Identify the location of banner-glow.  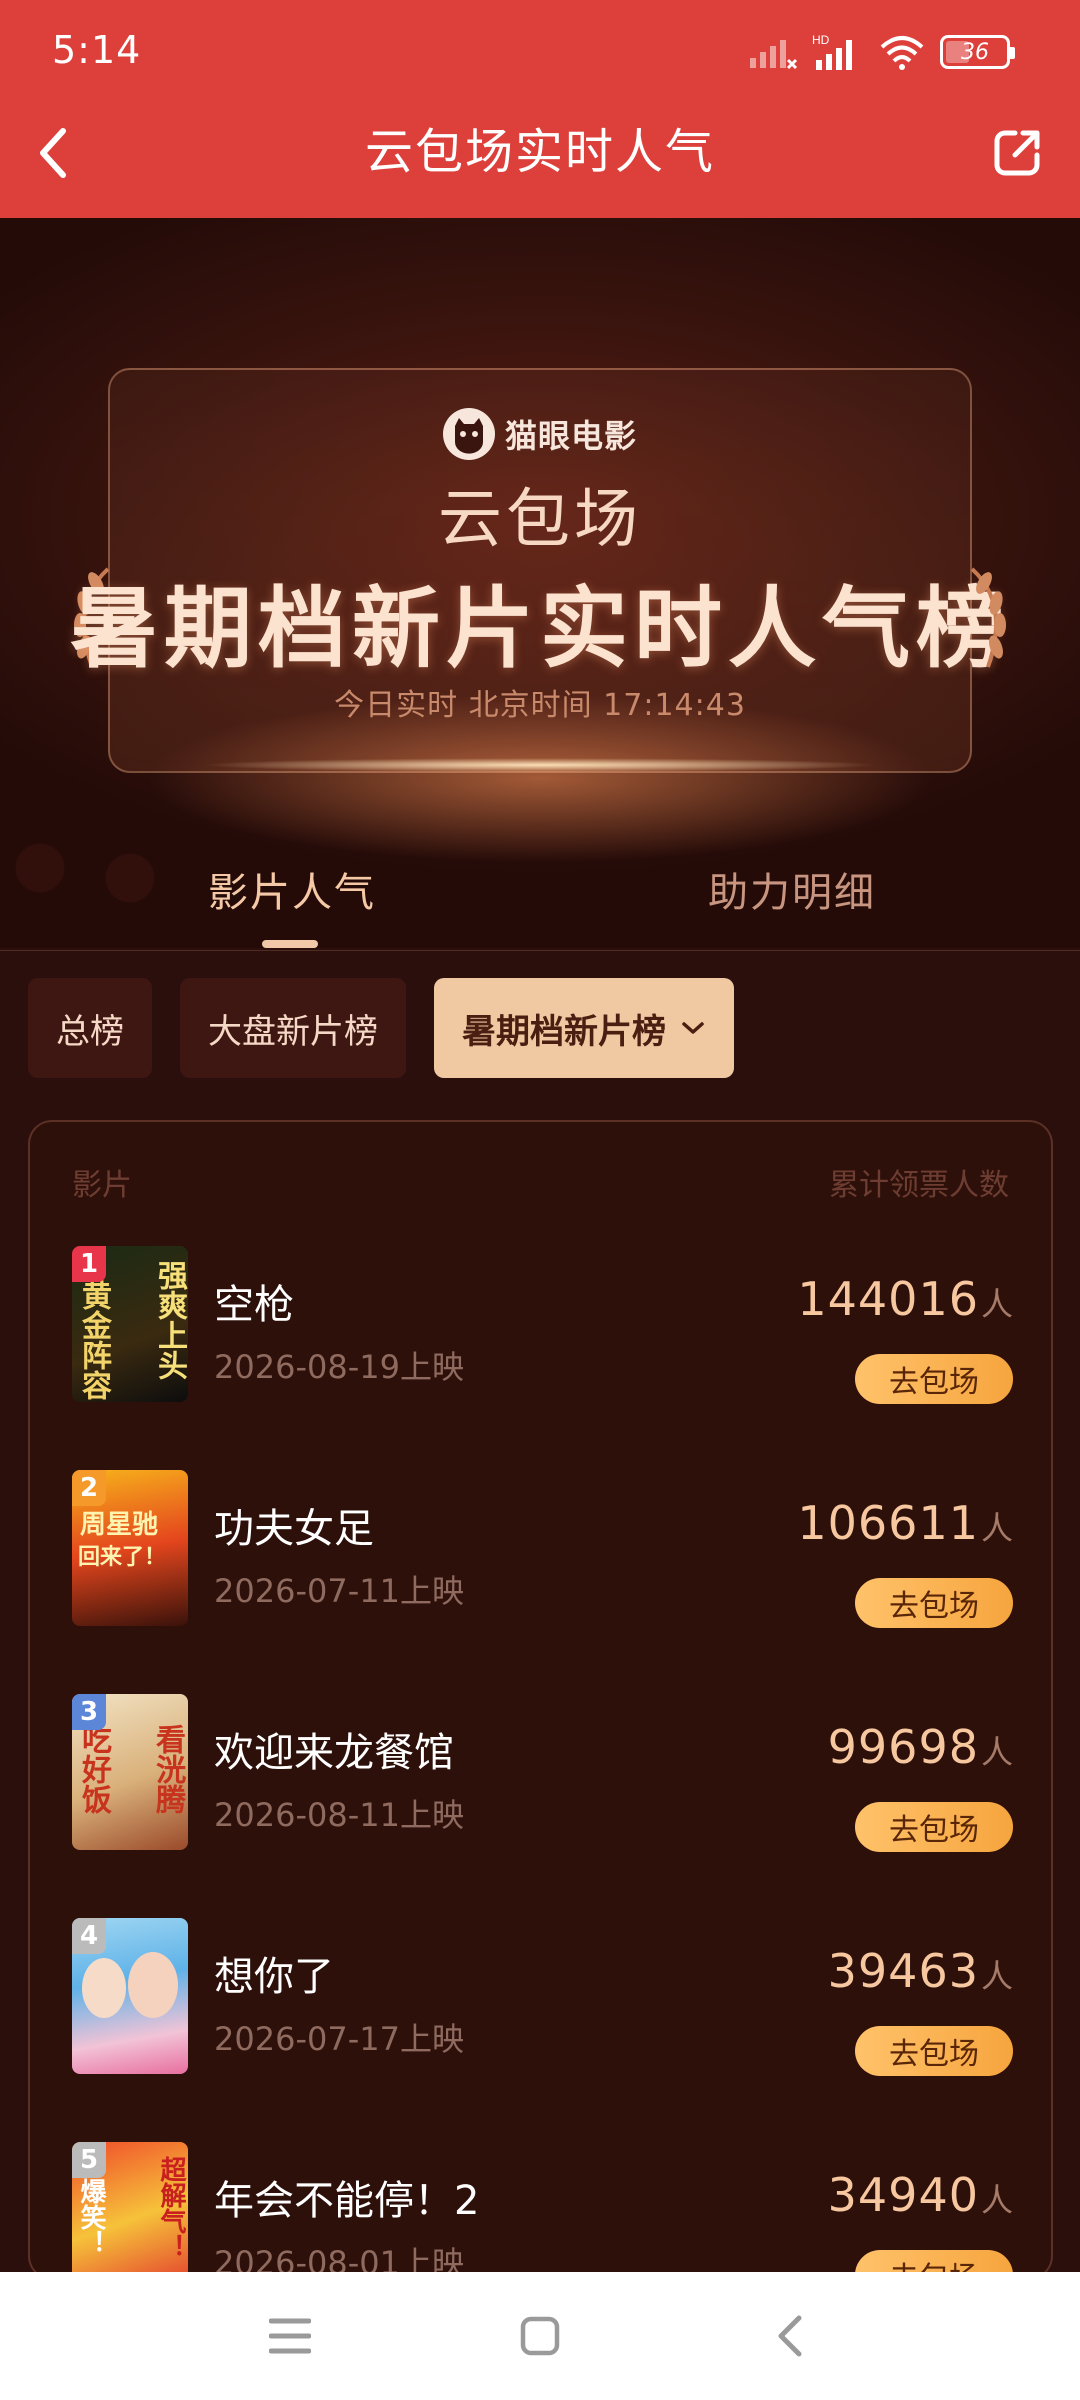
(540, 765).